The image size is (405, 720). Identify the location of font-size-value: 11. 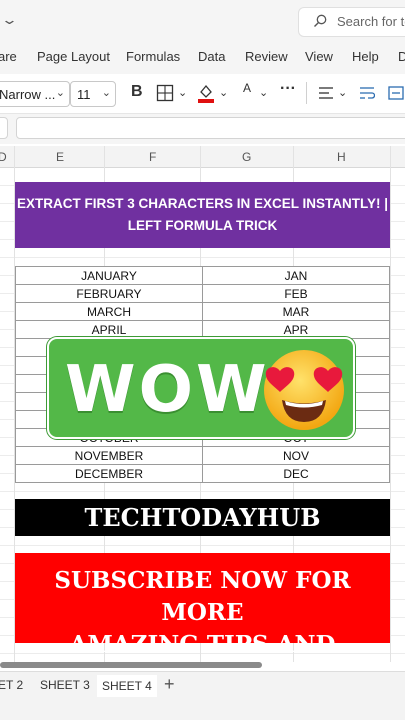
(84, 94).